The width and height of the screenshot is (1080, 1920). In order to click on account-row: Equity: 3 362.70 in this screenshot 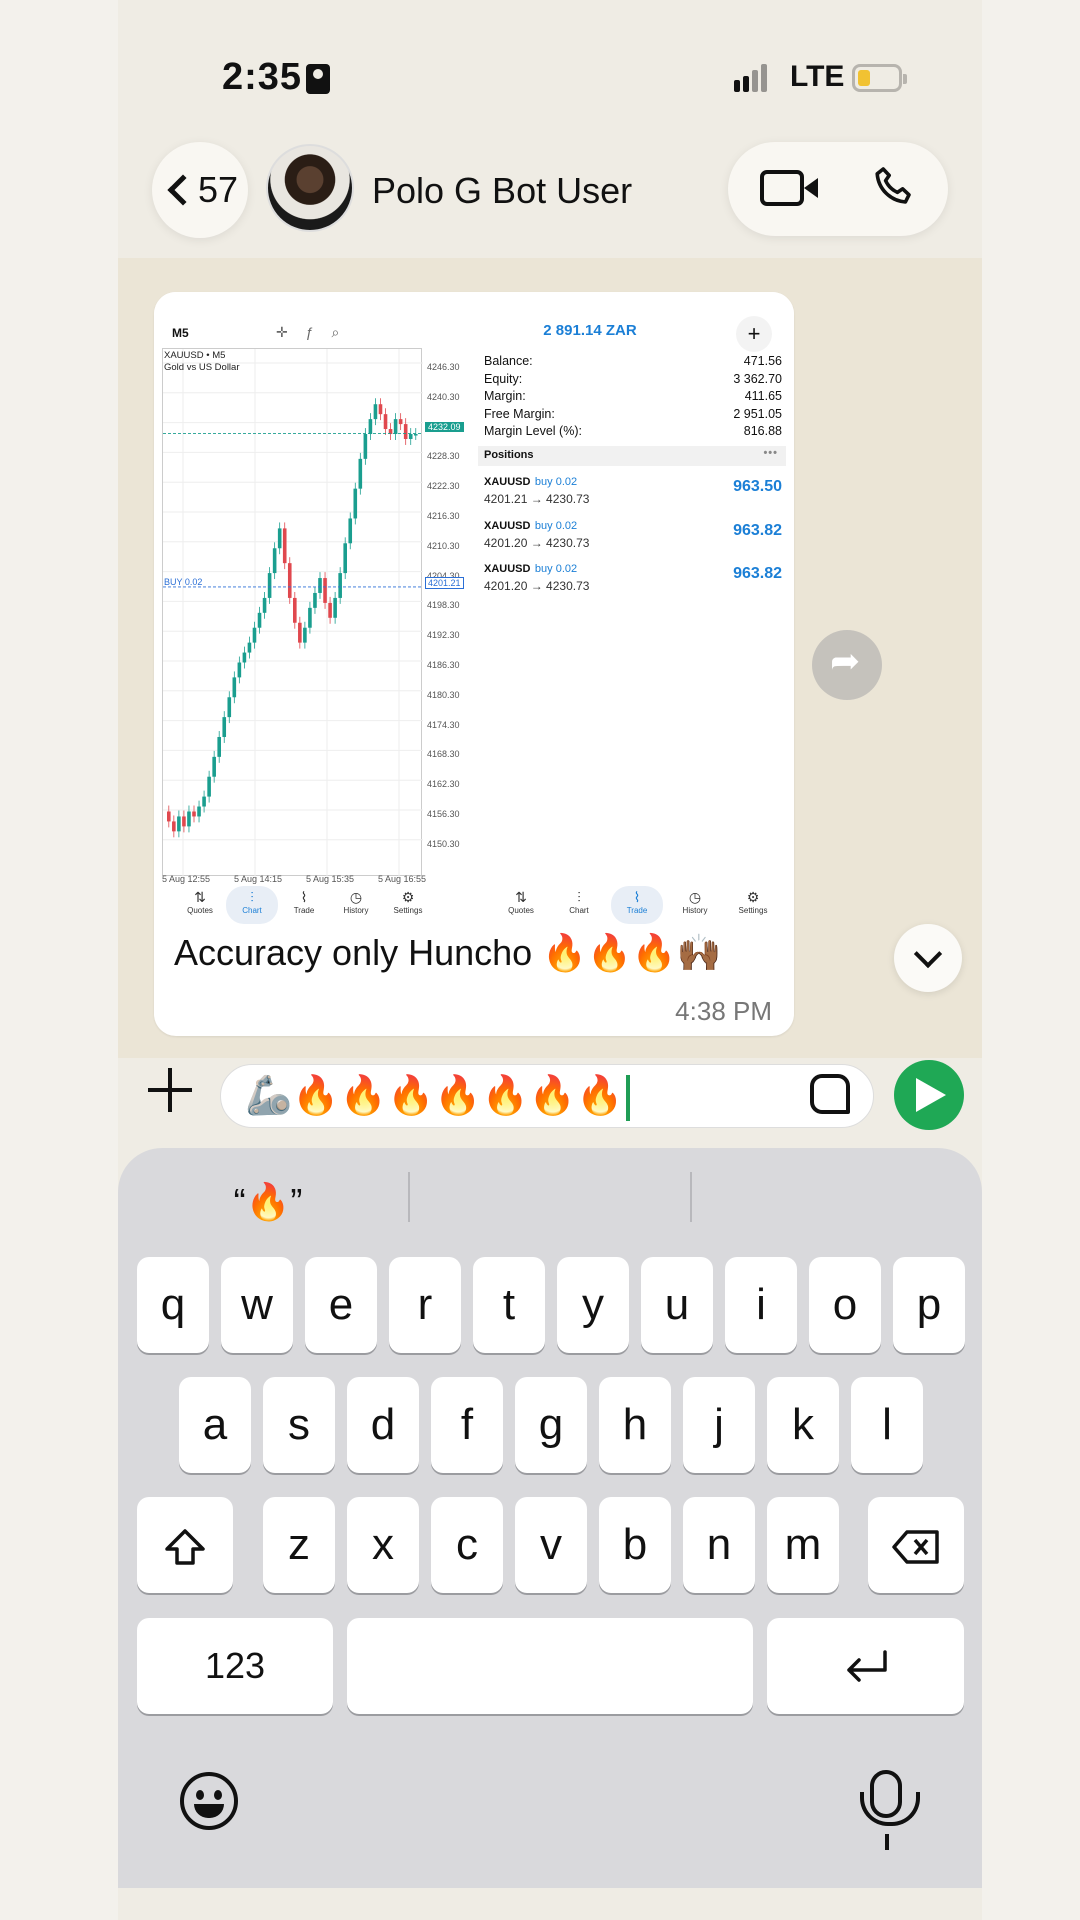, I will do `click(633, 379)`.